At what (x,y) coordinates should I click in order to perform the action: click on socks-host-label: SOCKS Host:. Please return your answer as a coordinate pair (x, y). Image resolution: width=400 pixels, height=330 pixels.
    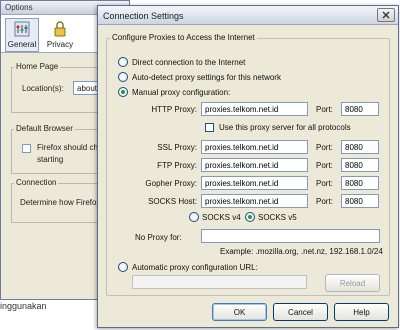
    Looking at the image, I should click on (172, 201).